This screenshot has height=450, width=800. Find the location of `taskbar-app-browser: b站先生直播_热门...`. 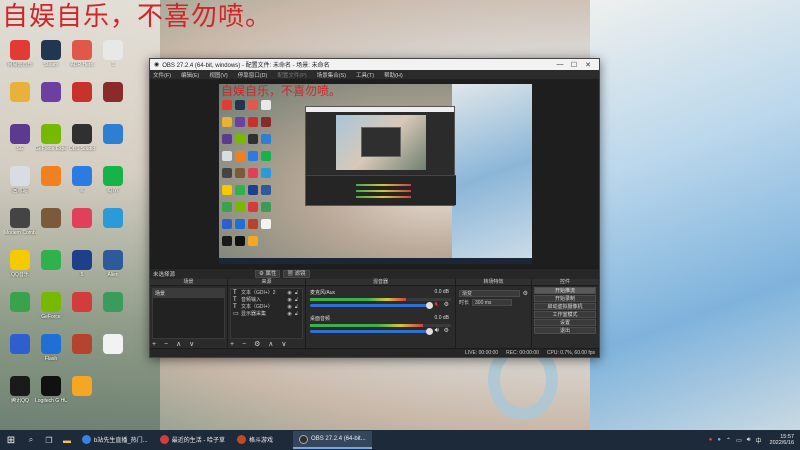

taskbar-app-browser: b站先生直播_热门... is located at coordinates (115, 440).